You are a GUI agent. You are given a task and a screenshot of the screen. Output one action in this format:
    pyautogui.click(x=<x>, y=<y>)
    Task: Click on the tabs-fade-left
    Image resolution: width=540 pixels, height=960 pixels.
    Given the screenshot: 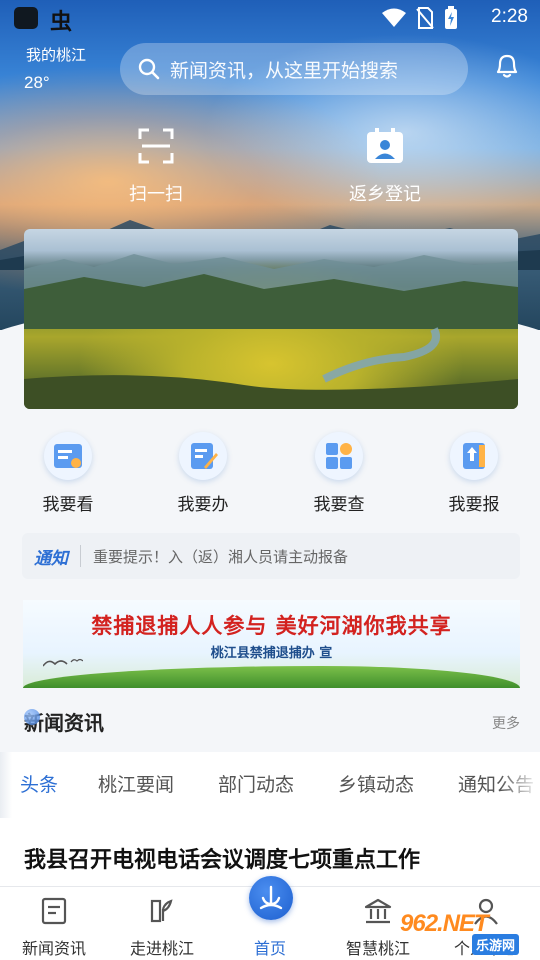 What is the action you would take?
    pyautogui.click(x=6, y=785)
    